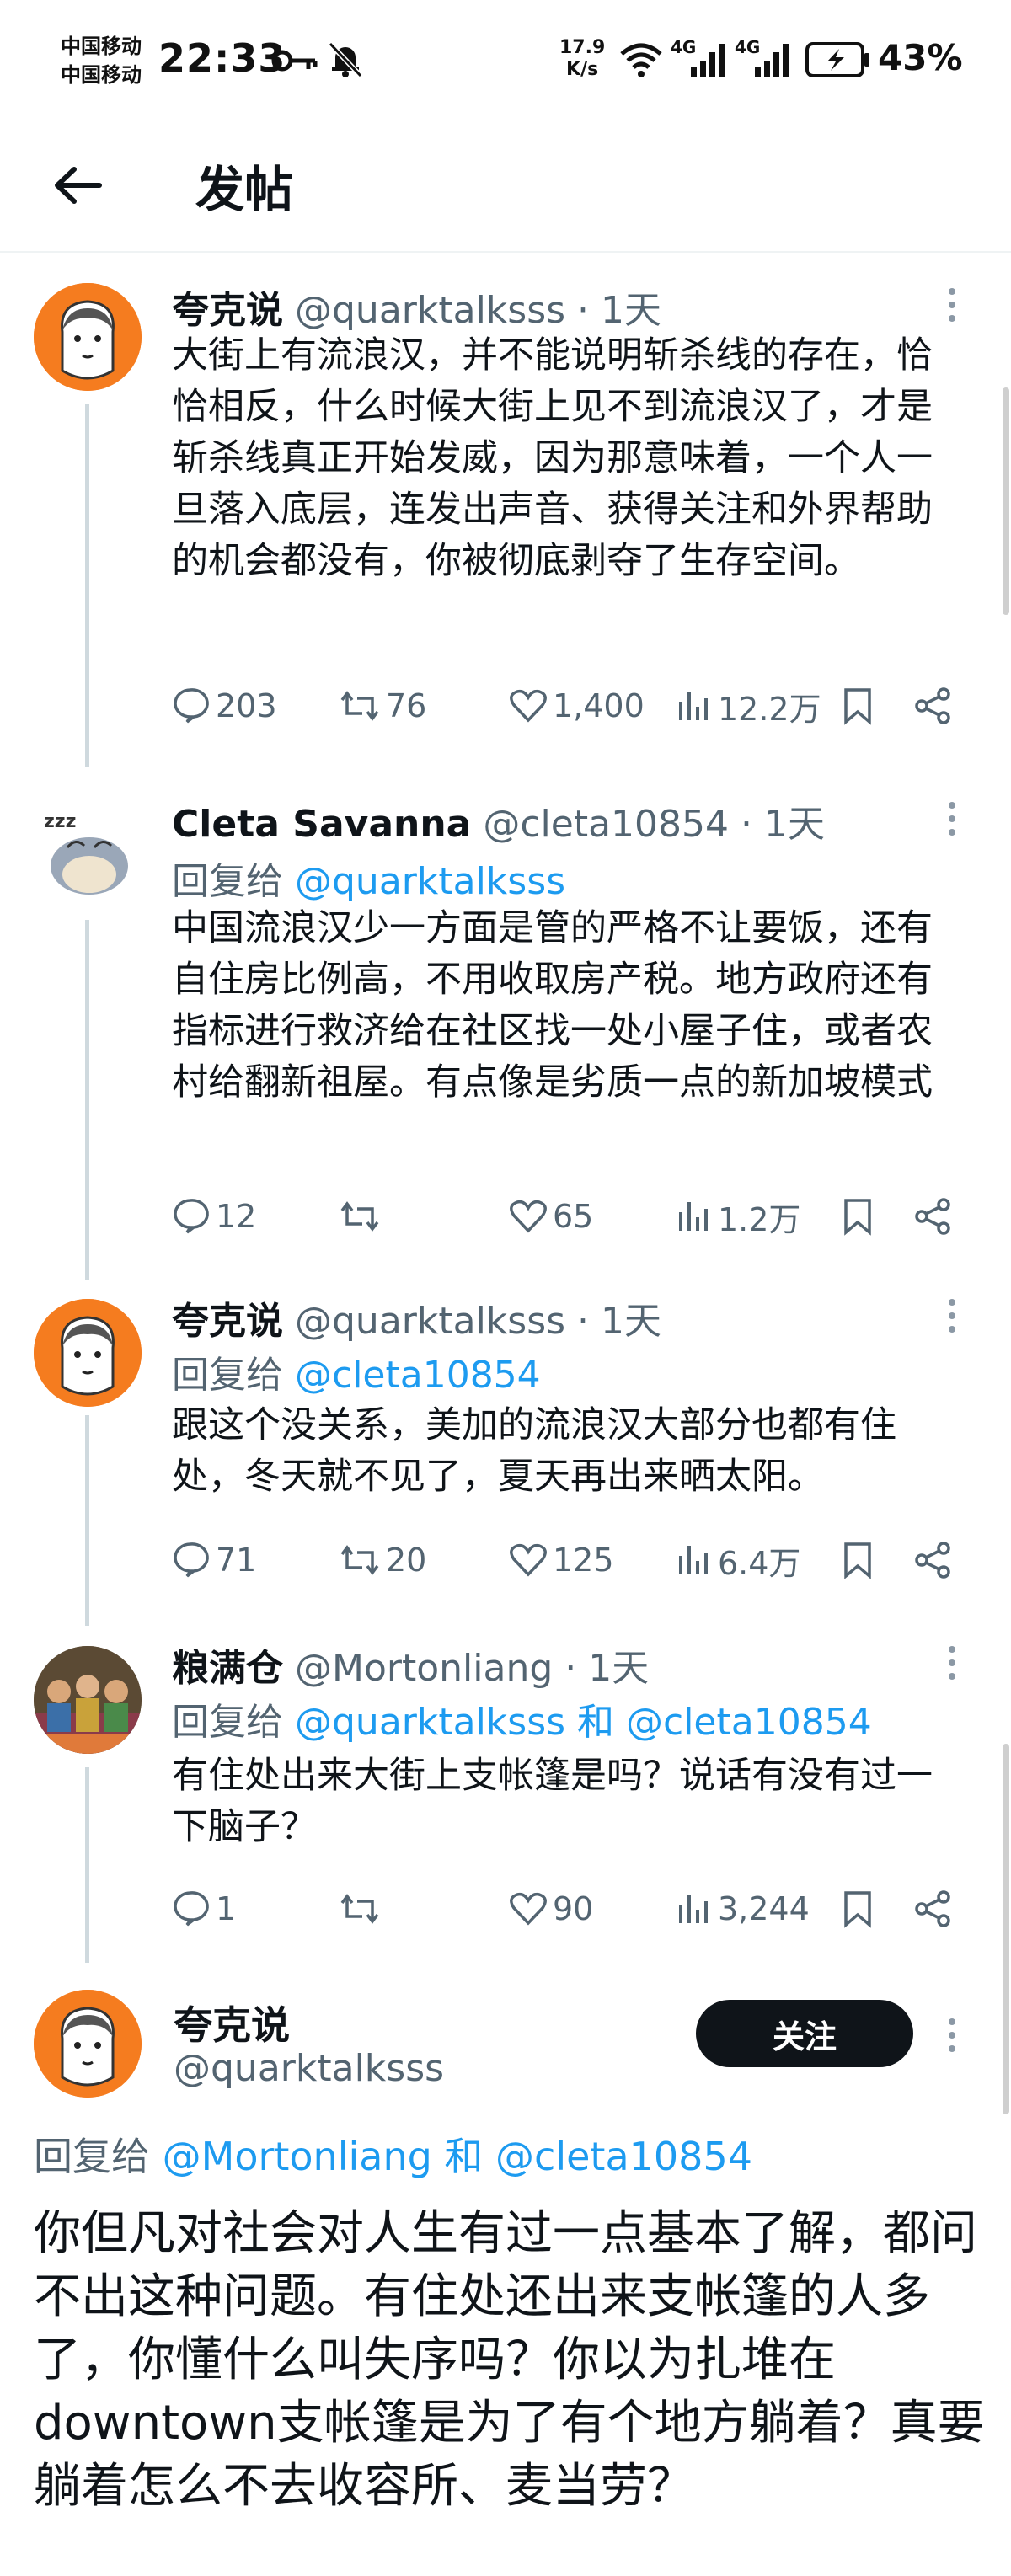  I want to click on reply-button: 71, so click(214, 1560).